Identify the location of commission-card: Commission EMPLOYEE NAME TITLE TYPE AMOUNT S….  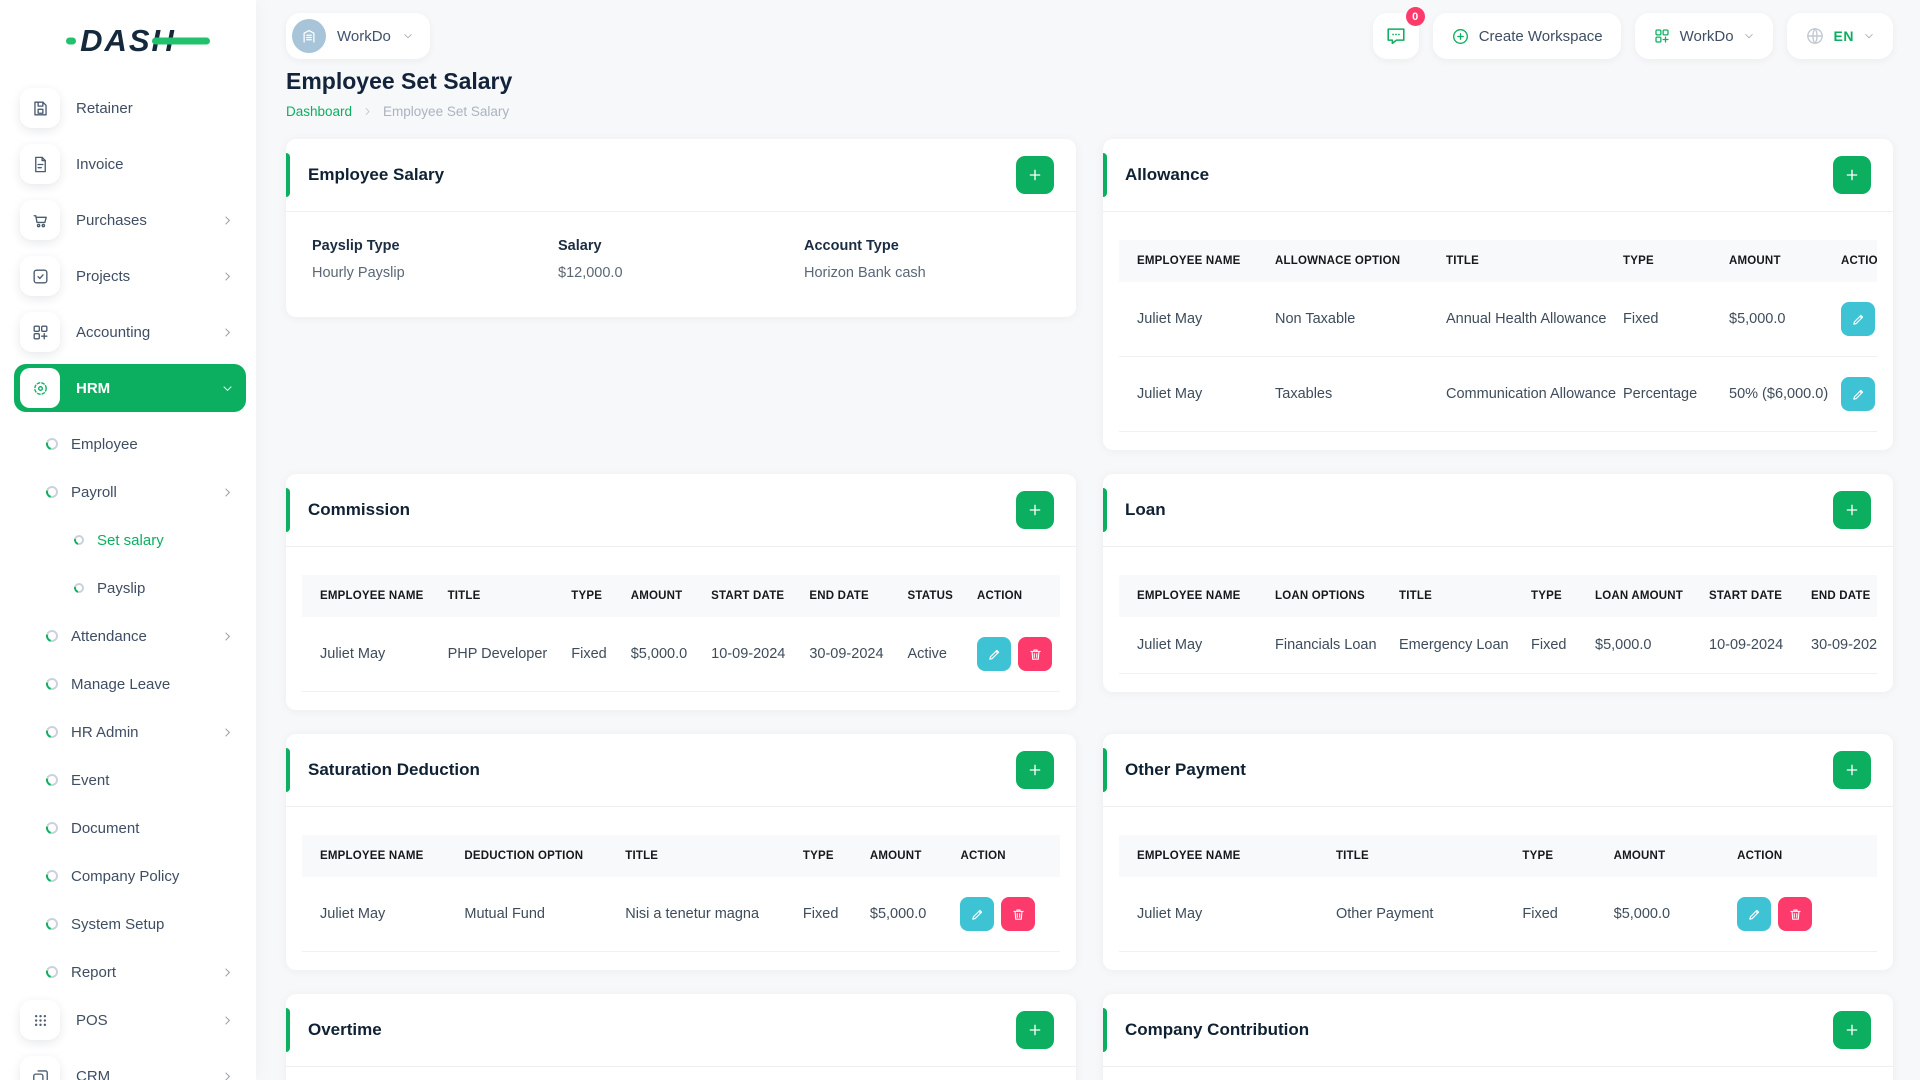
(681, 592).